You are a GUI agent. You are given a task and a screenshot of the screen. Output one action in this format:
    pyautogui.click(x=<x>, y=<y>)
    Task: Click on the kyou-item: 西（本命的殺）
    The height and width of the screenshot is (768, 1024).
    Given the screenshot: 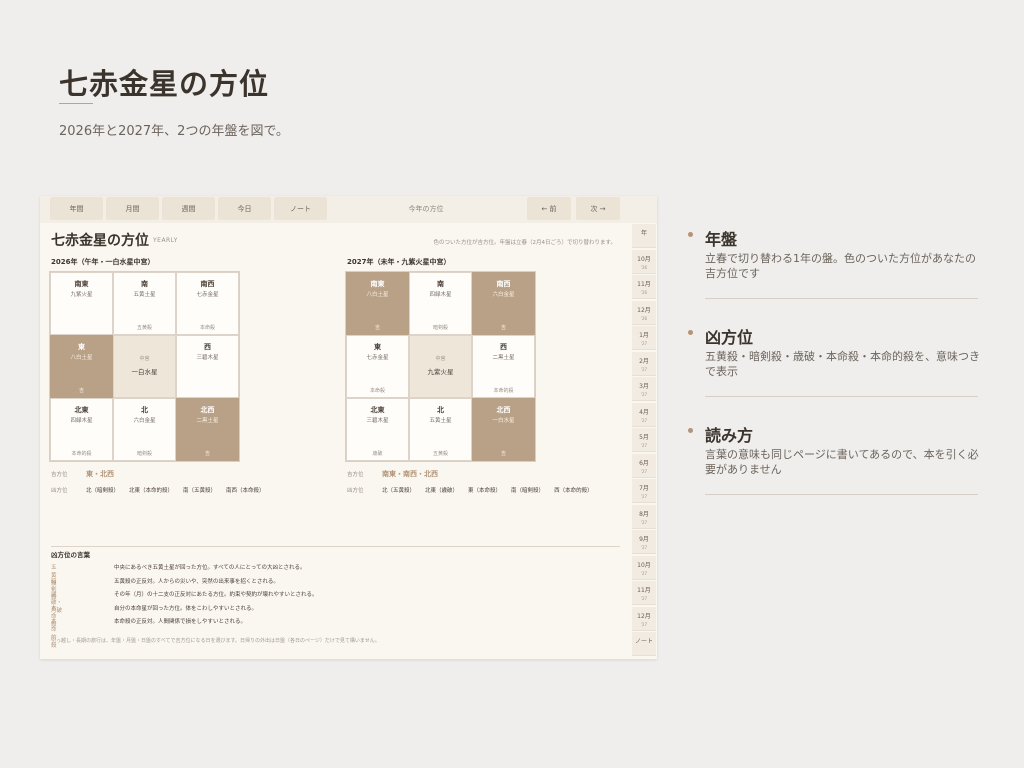 What is the action you would take?
    pyautogui.click(x=573, y=491)
    